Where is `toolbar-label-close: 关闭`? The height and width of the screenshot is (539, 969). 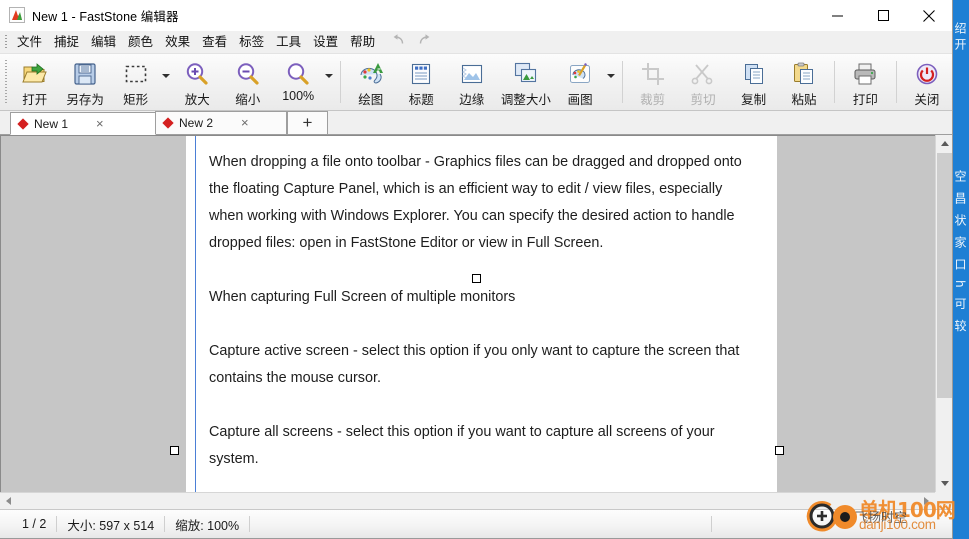
toolbar-label-close: 关闭 is located at coordinates (927, 100).